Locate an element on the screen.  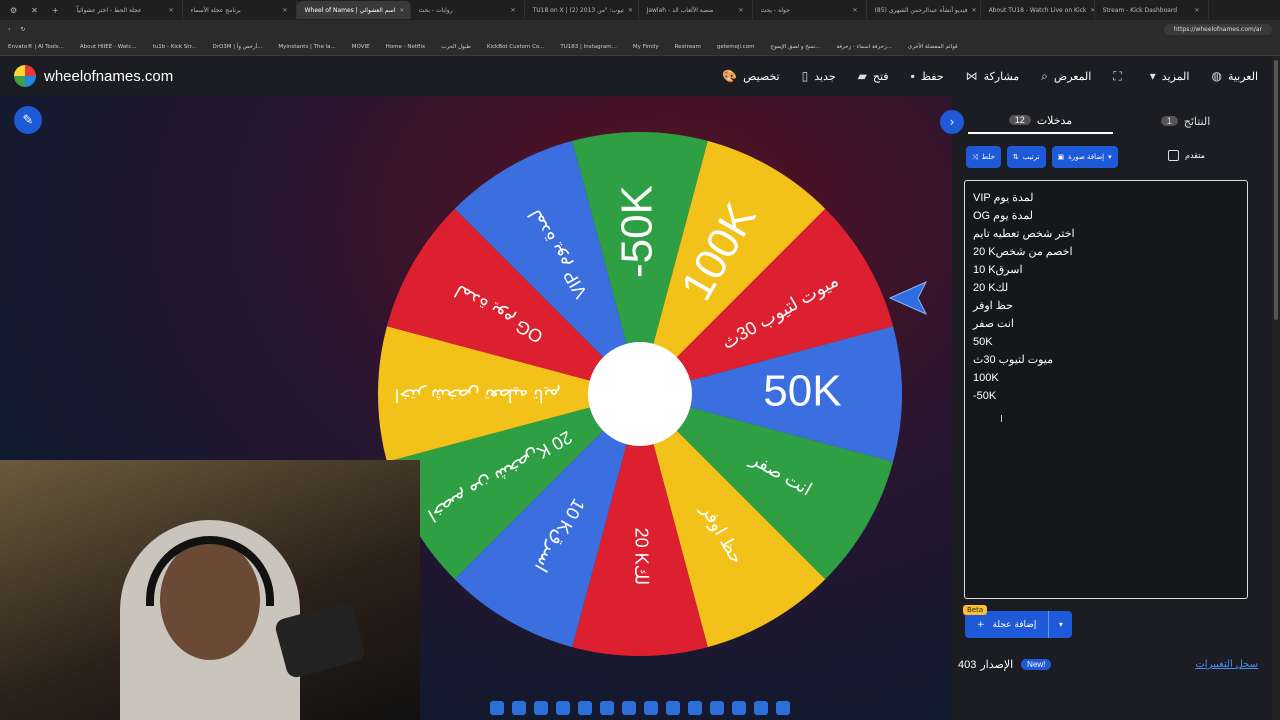
shuffle-icon: ⤨ is located at coordinates (975, 156).